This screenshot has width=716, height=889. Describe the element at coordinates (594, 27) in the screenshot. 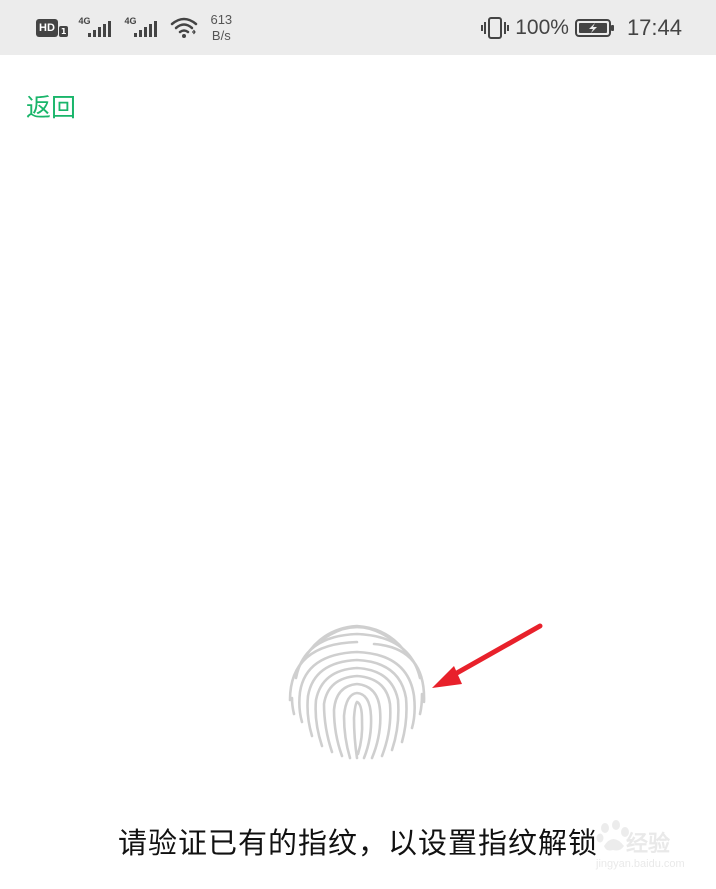

I see `battery-charging-icon` at that location.